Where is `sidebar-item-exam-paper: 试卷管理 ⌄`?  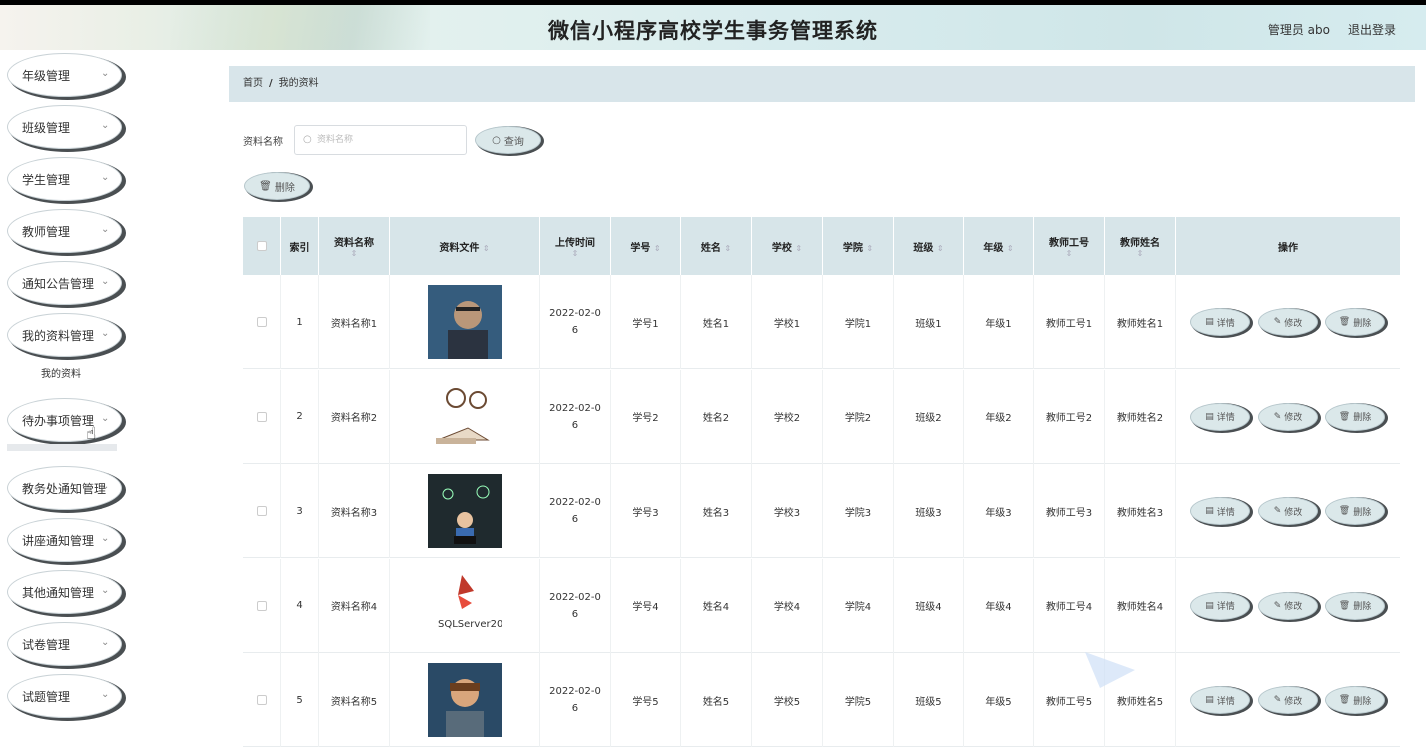
sidebar-item-exam-paper: 试卷管理 ⌄ is located at coordinates (64, 644).